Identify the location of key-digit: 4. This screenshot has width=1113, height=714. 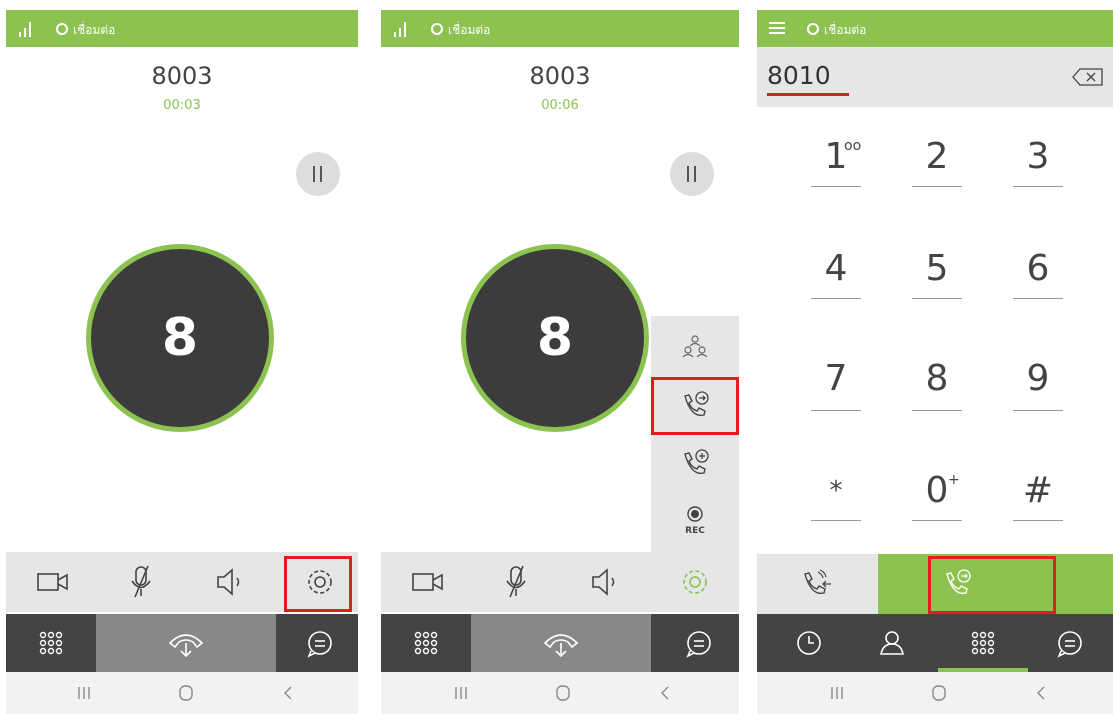
(836, 268).